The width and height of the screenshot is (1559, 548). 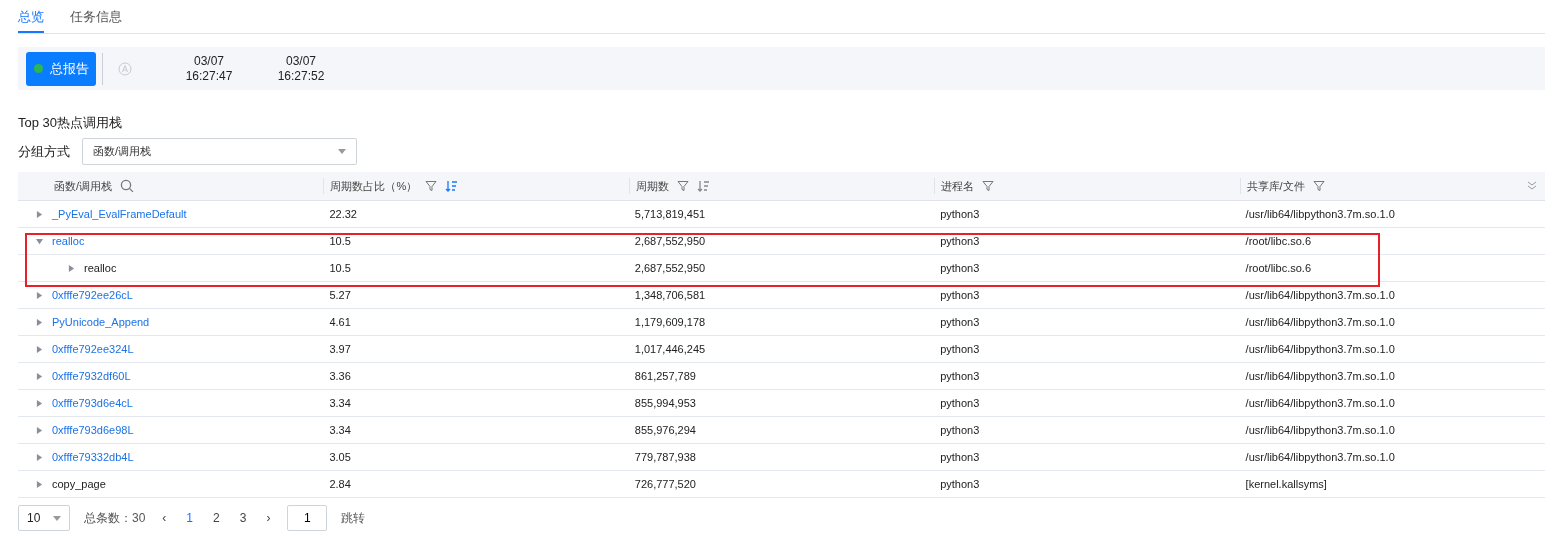 I want to click on timestamp: 03/07 16:27:52, so click(x=301, y=68).